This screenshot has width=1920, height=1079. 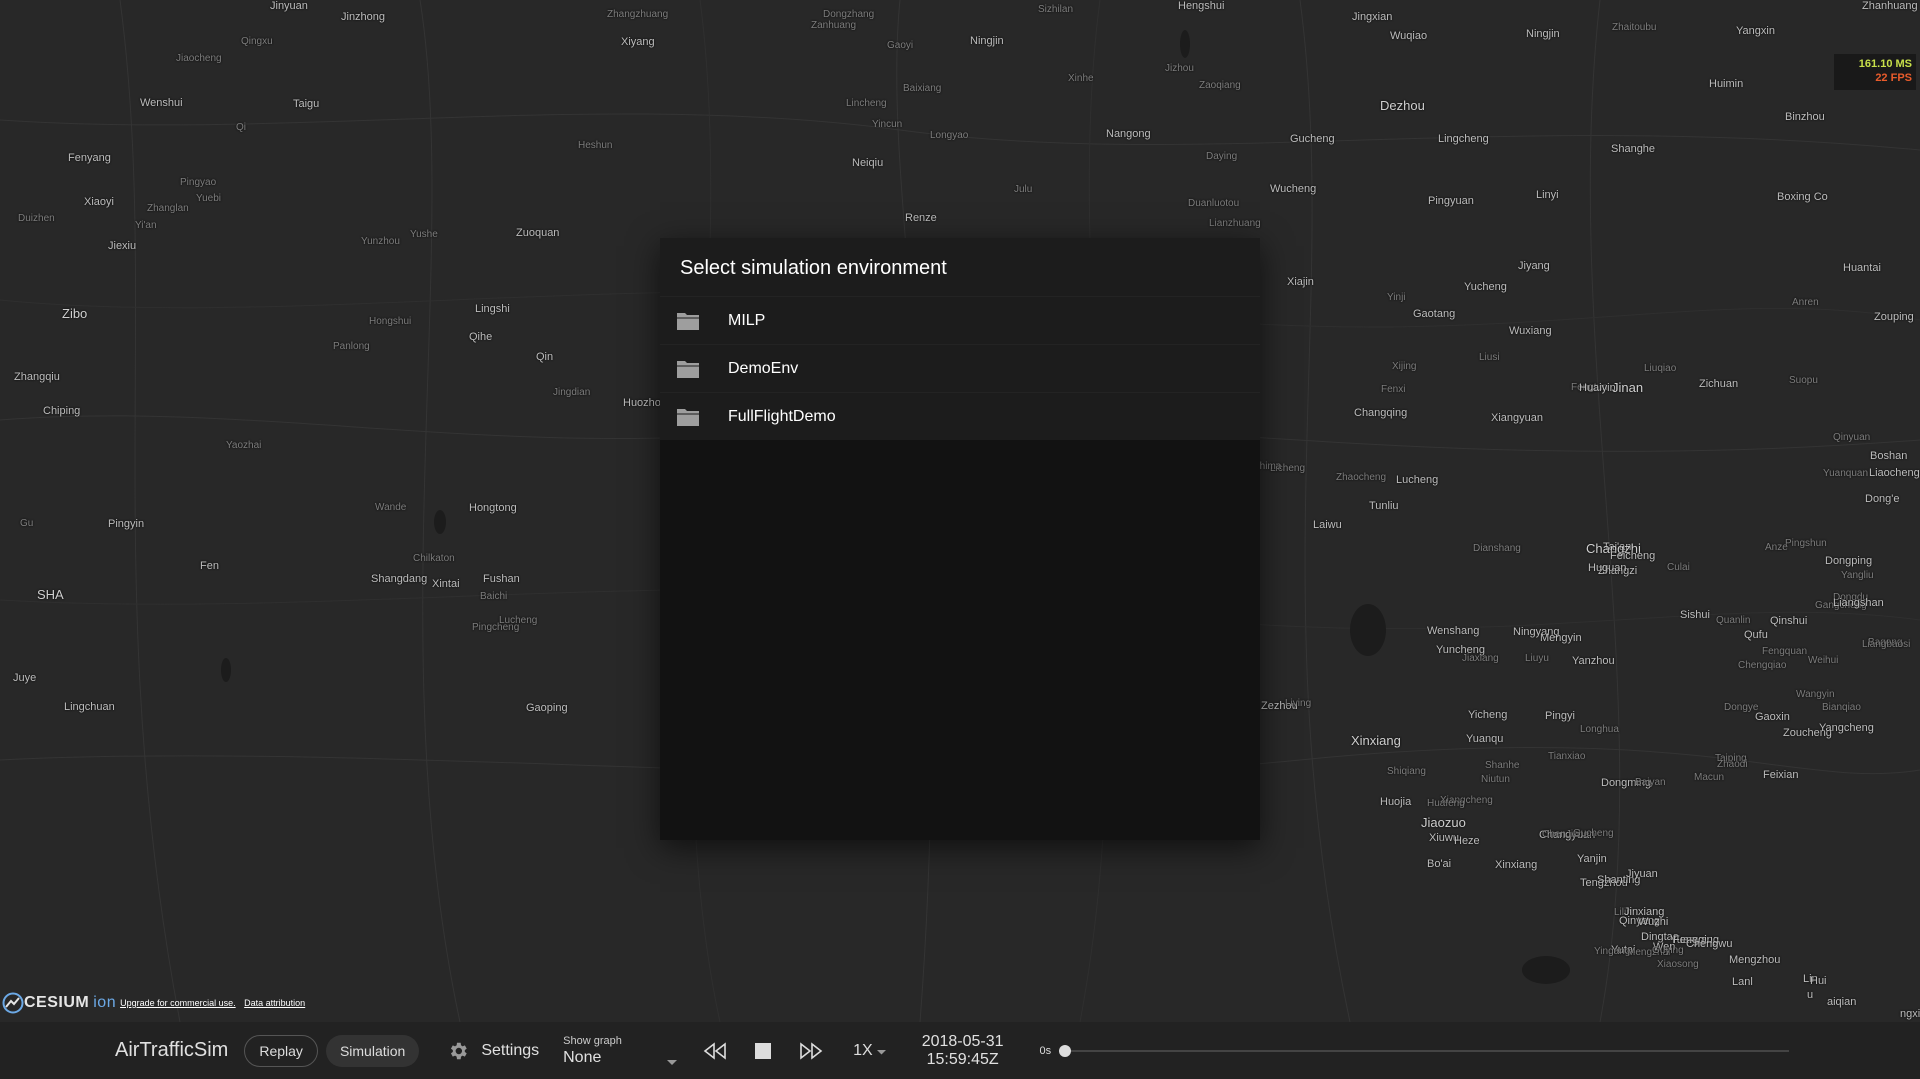 What do you see at coordinates (1806, 543) in the screenshot?
I see `city-label: Pingshun` at bounding box center [1806, 543].